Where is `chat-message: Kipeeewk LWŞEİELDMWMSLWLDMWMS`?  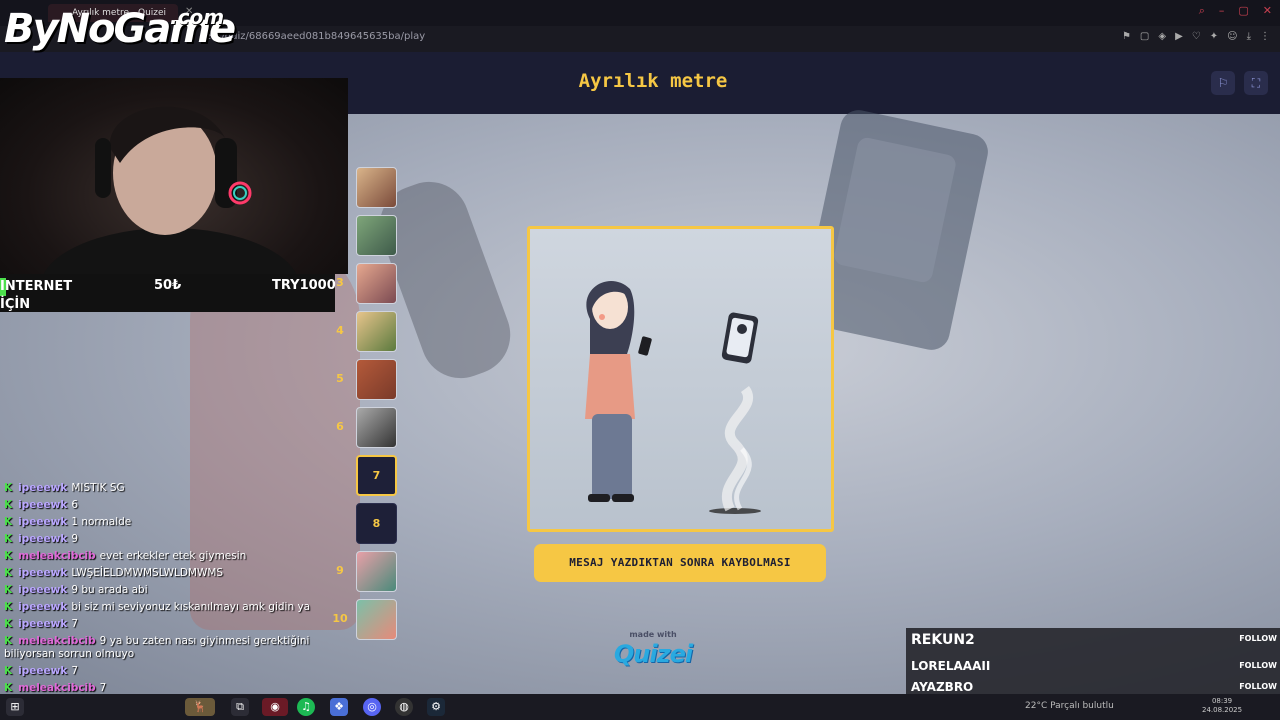
chat-message: Kipeeewk LWŞEİELDMWMSLWLDMWMS is located at coordinates (164, 573).